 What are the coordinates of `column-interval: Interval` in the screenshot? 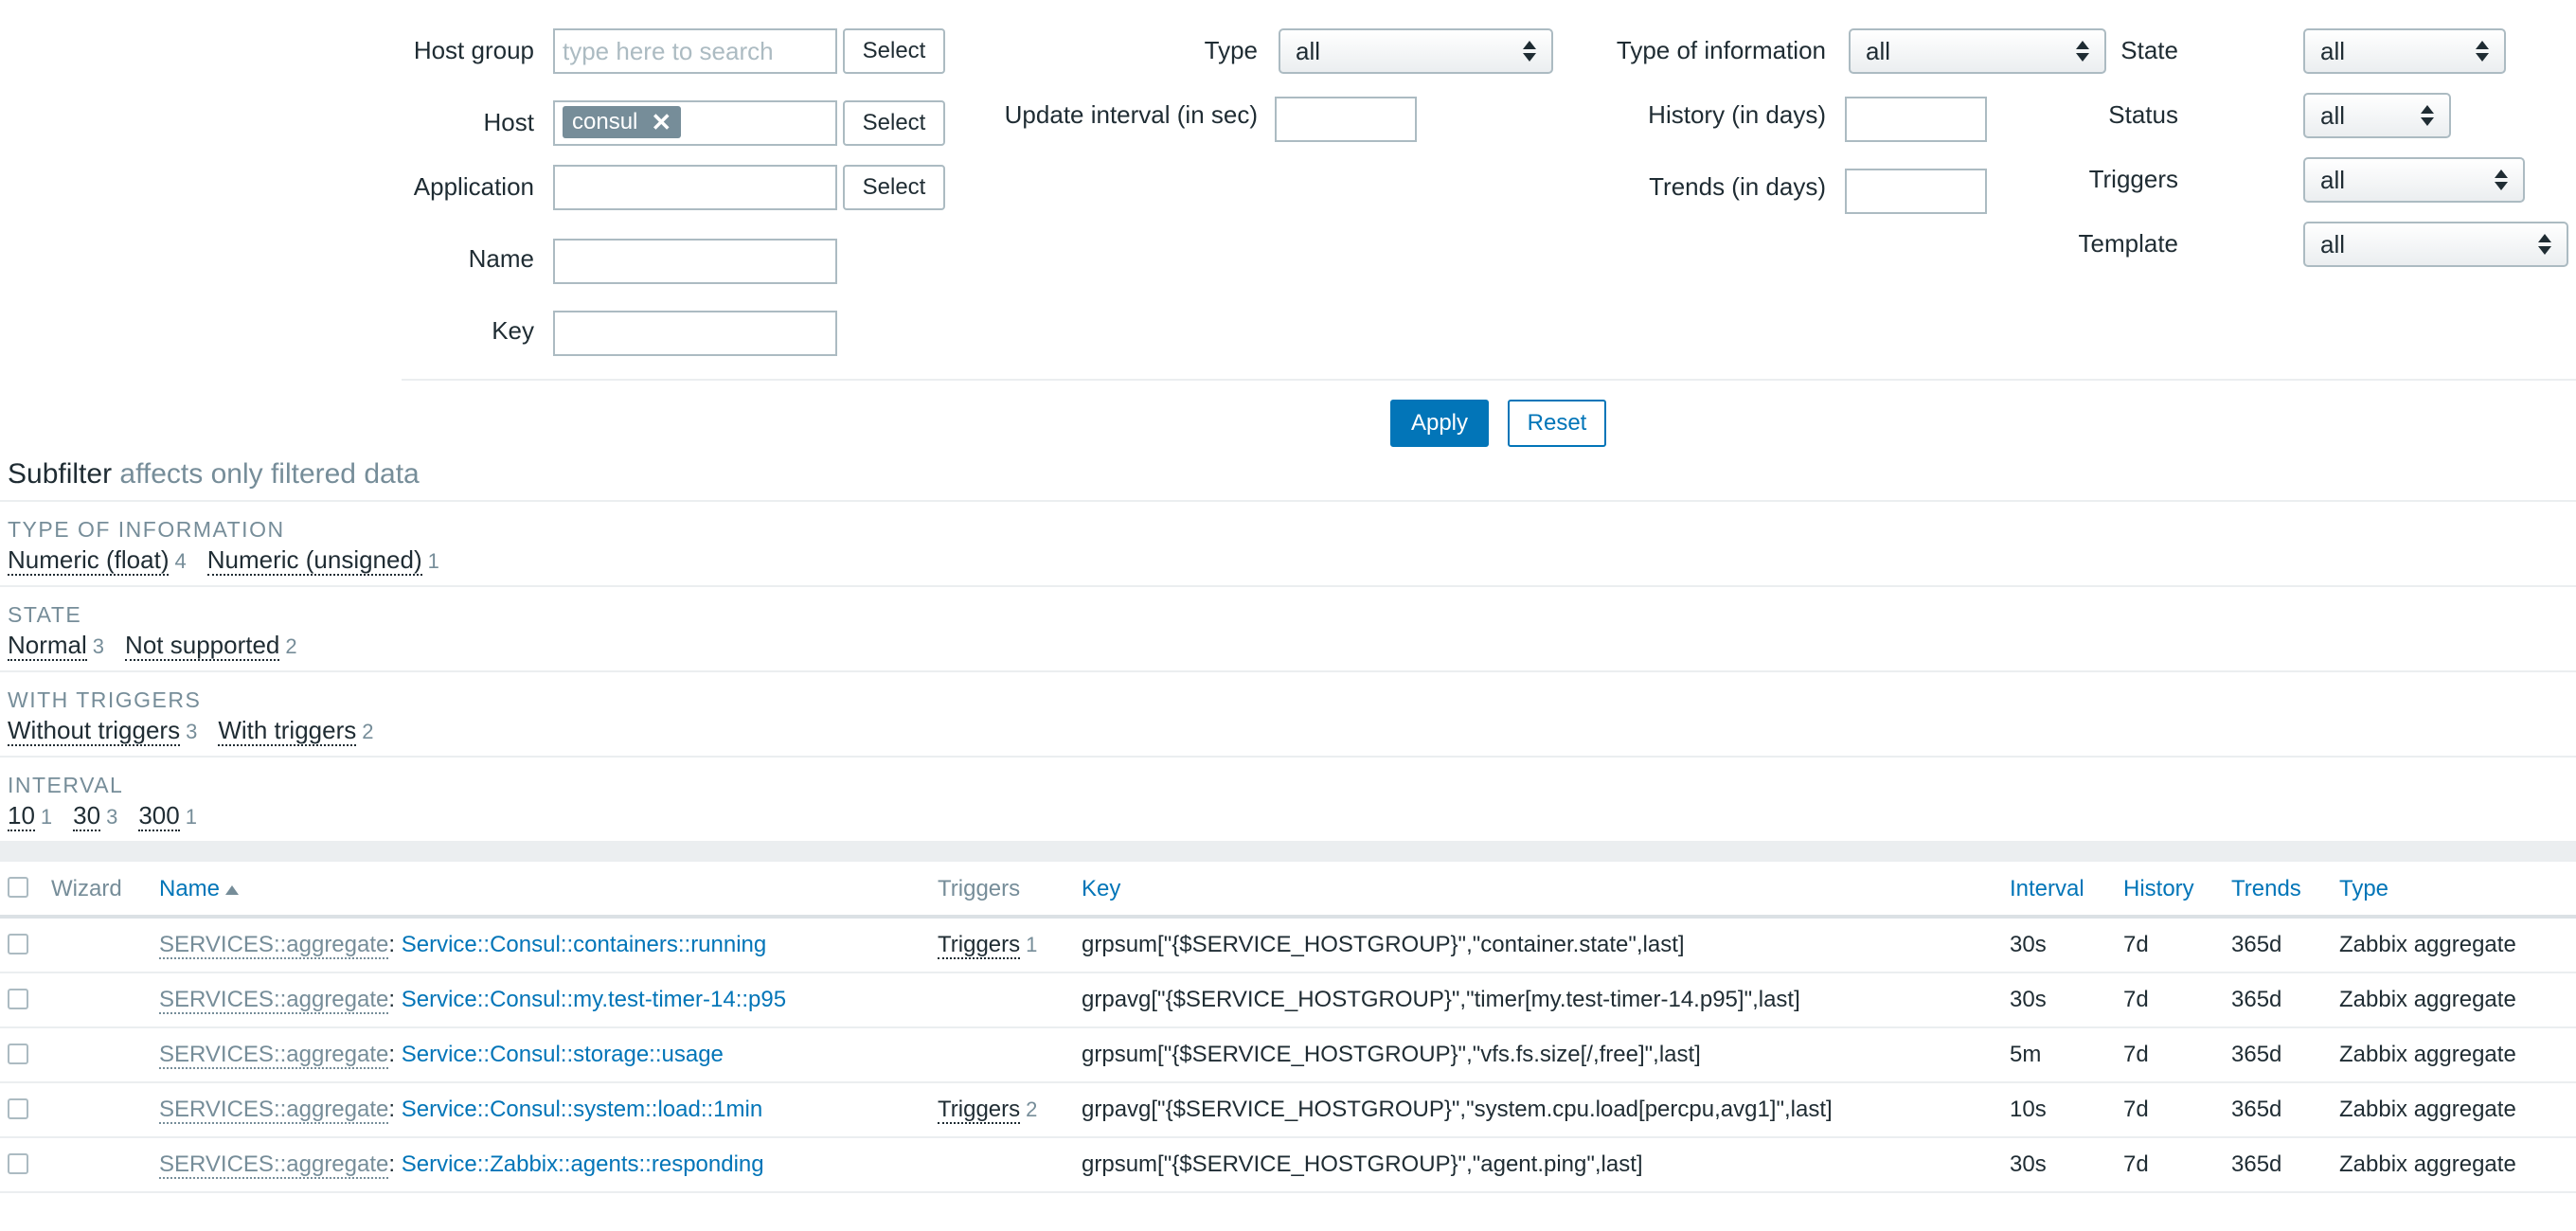 It's located at (2047, 889).